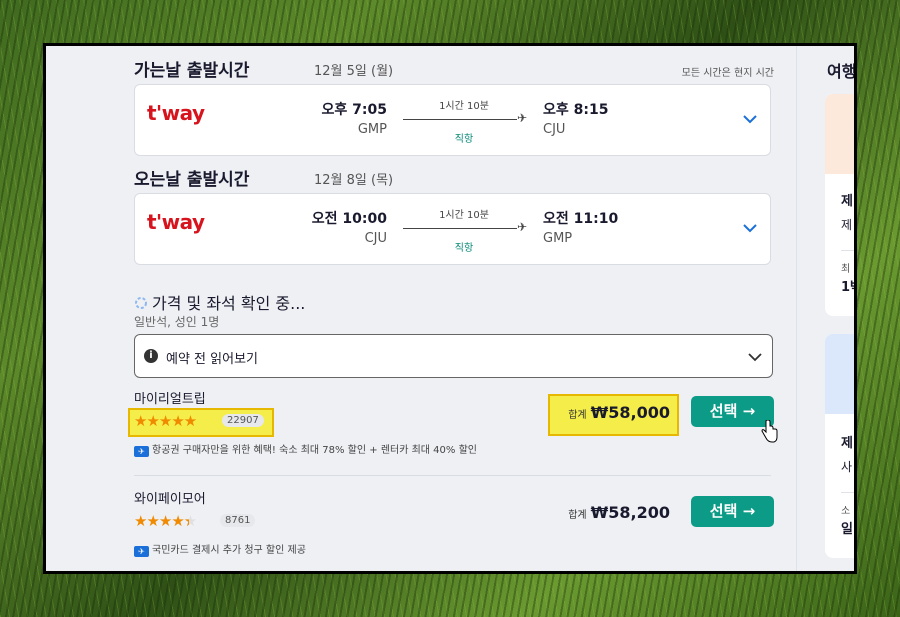  Describe the element at coordinates (349, 219) in the screenshot. I see `departure-time: 오전 10:00` at that location.